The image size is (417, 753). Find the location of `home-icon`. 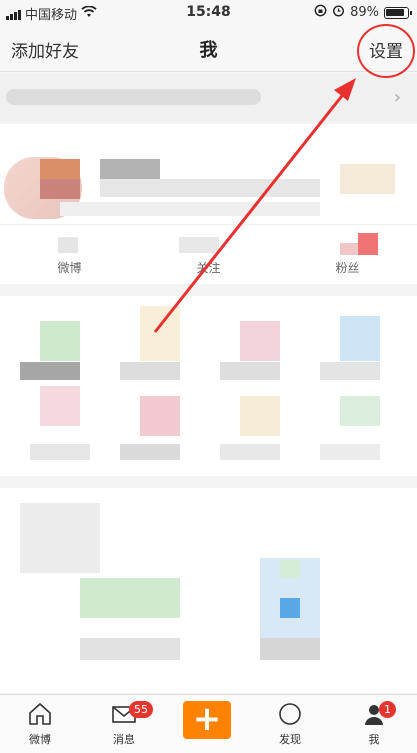

home-icon is located at coordinates (40, 713).